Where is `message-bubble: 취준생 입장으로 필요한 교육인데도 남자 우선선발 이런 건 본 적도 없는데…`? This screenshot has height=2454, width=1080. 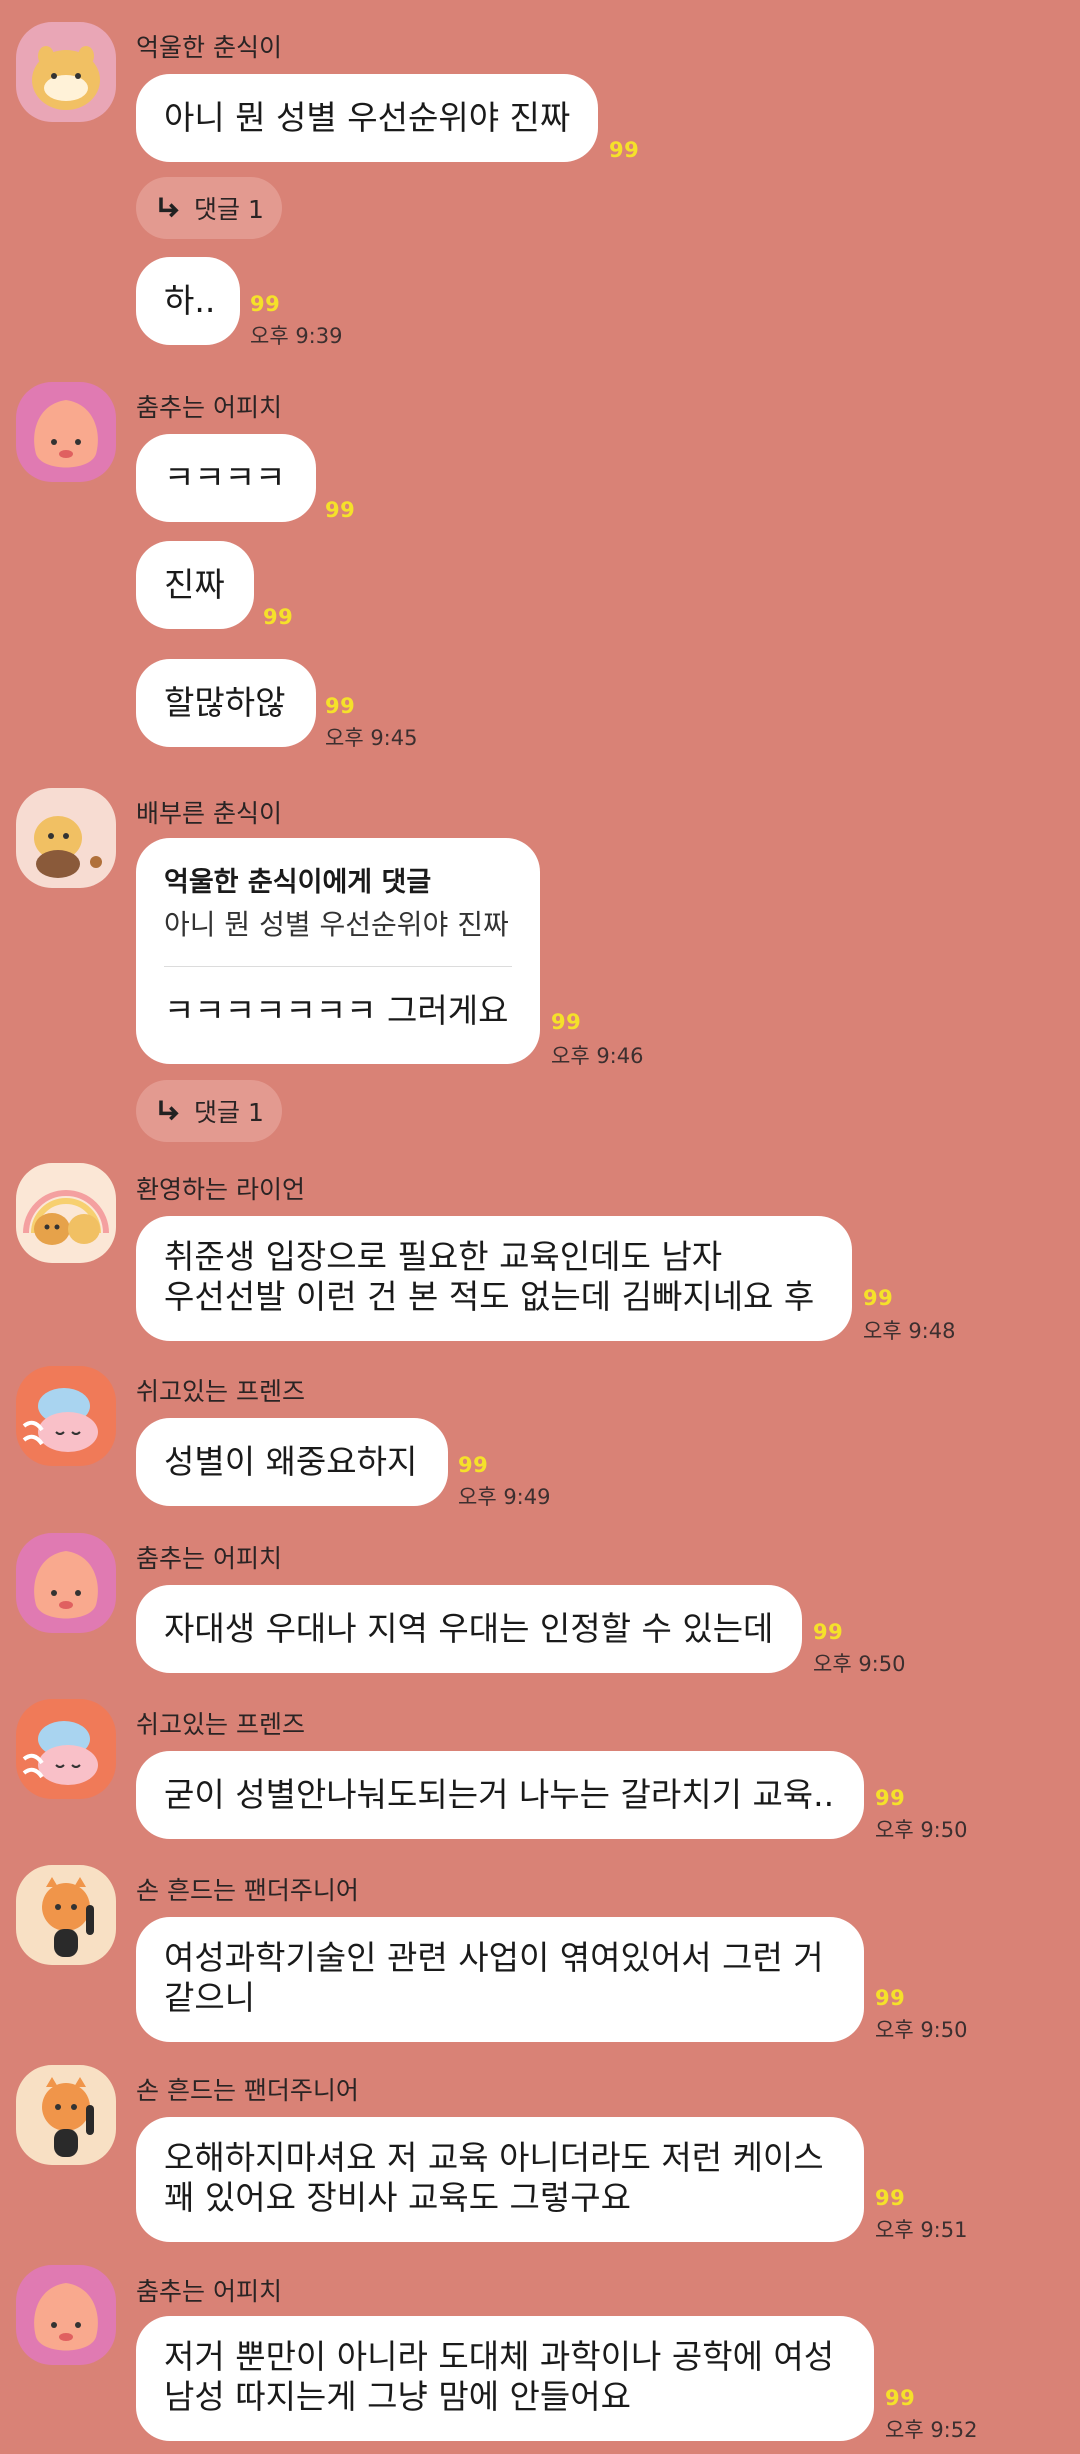 message-bubble: 취준생 입장으로 필요한 교육인데도 남자 우선선발 이런 건 본 적도 없는데… is located at coordinates (494, 1278).